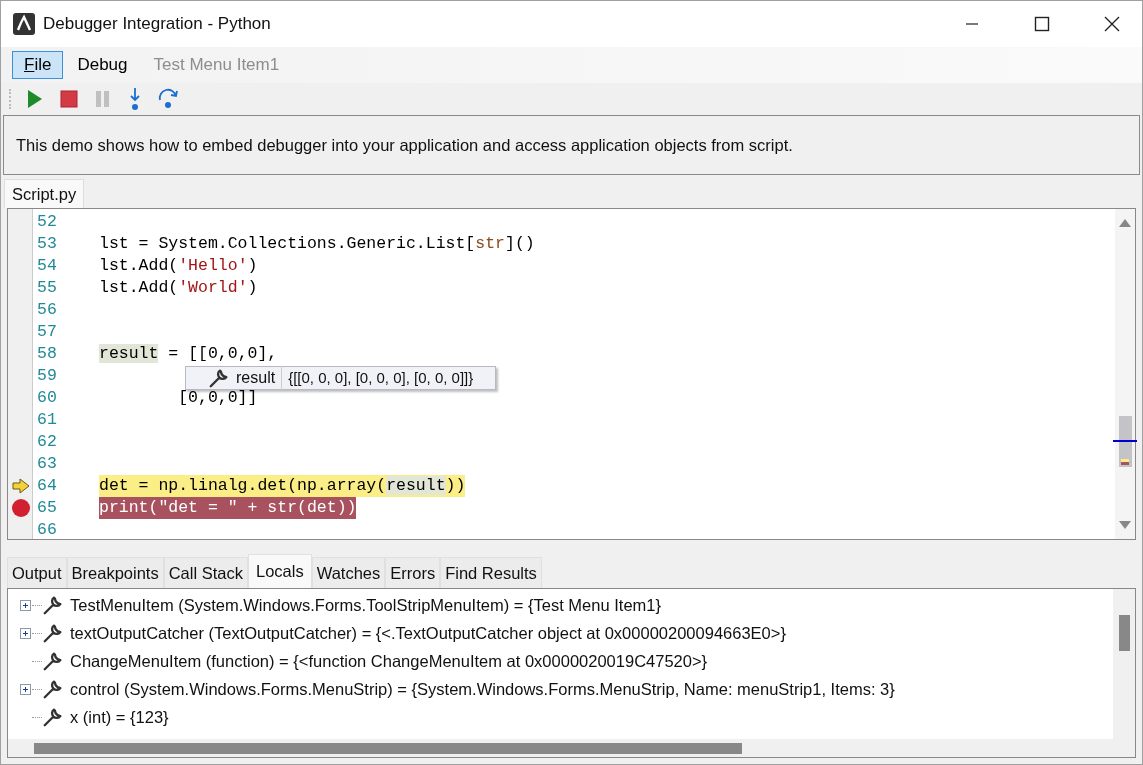  I want to click on line-number: 60, so click(47, 398).